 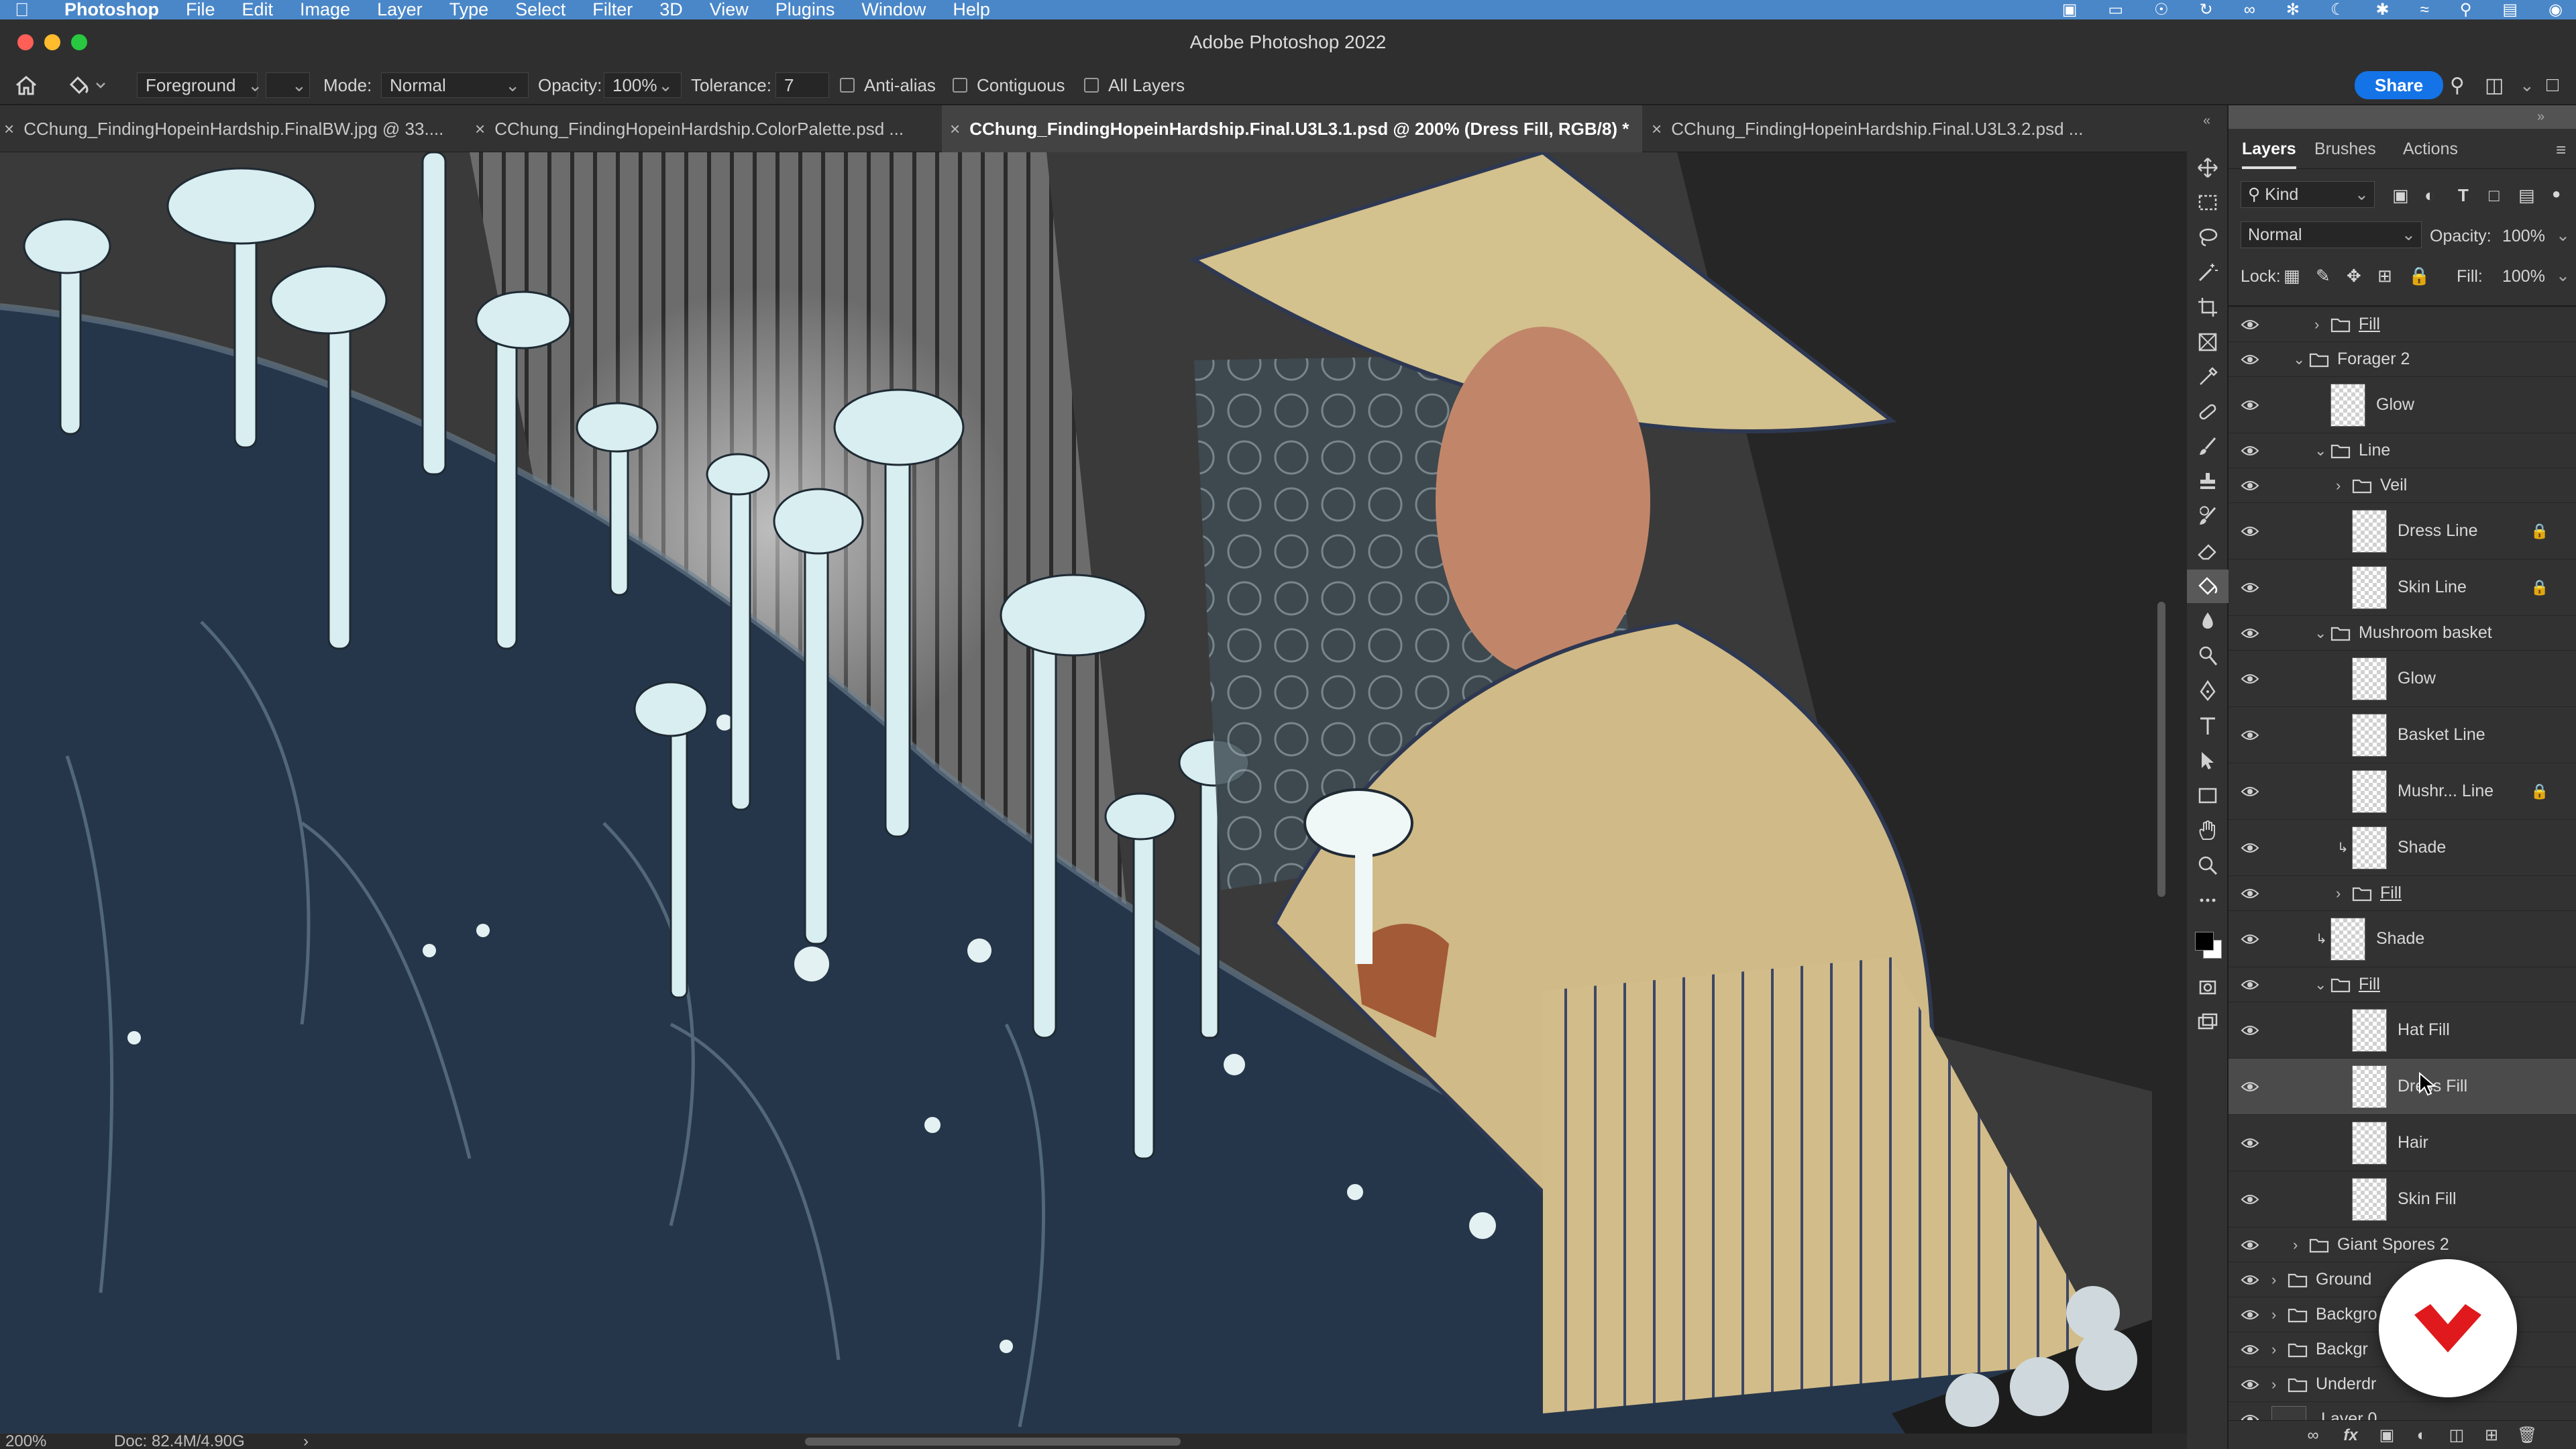 What do you see at coordinates (2384, 276) in the screenshot?
I see `lock-artboard-icon: ⊞` at bounding box center [2384, 276].